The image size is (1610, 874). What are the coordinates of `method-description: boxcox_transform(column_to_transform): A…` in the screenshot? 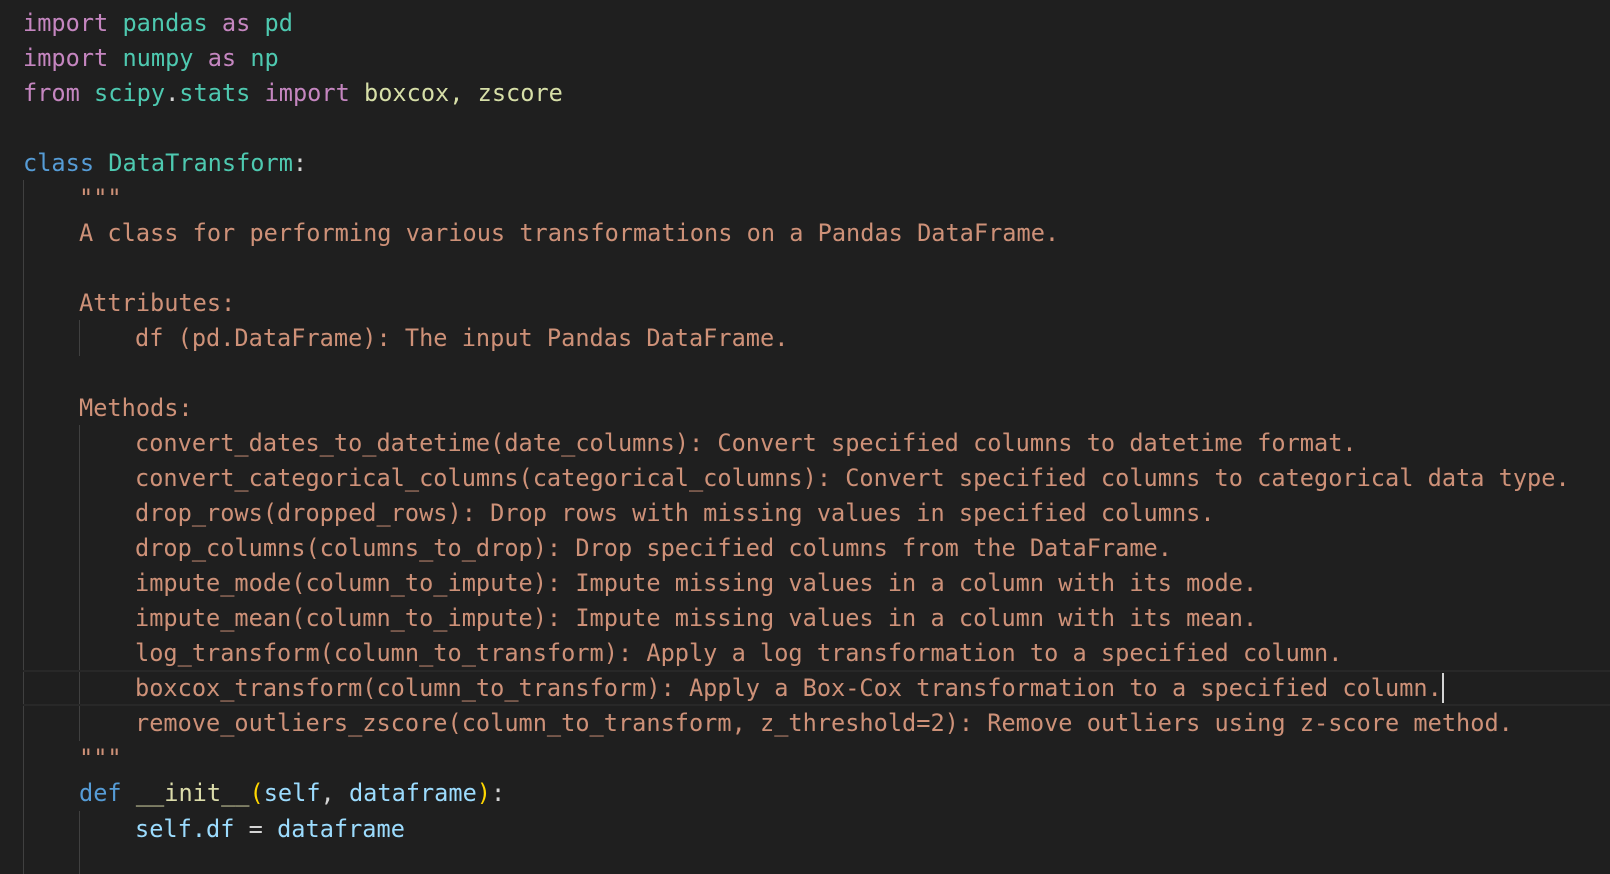 It's located at (788, 688).